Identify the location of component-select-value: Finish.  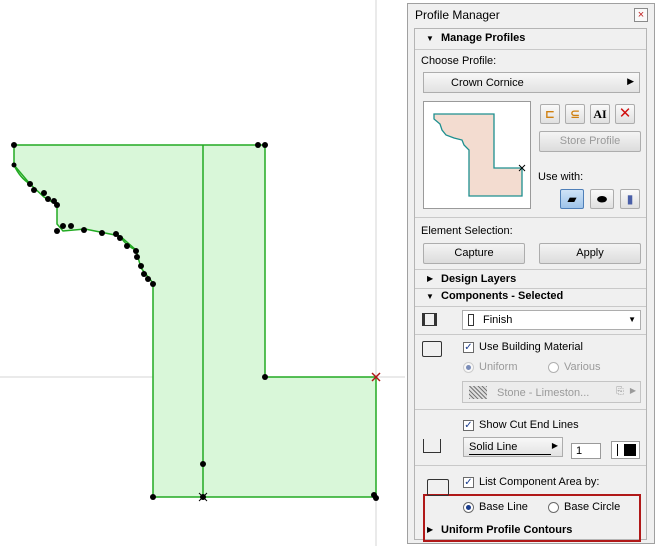
(498, 320).